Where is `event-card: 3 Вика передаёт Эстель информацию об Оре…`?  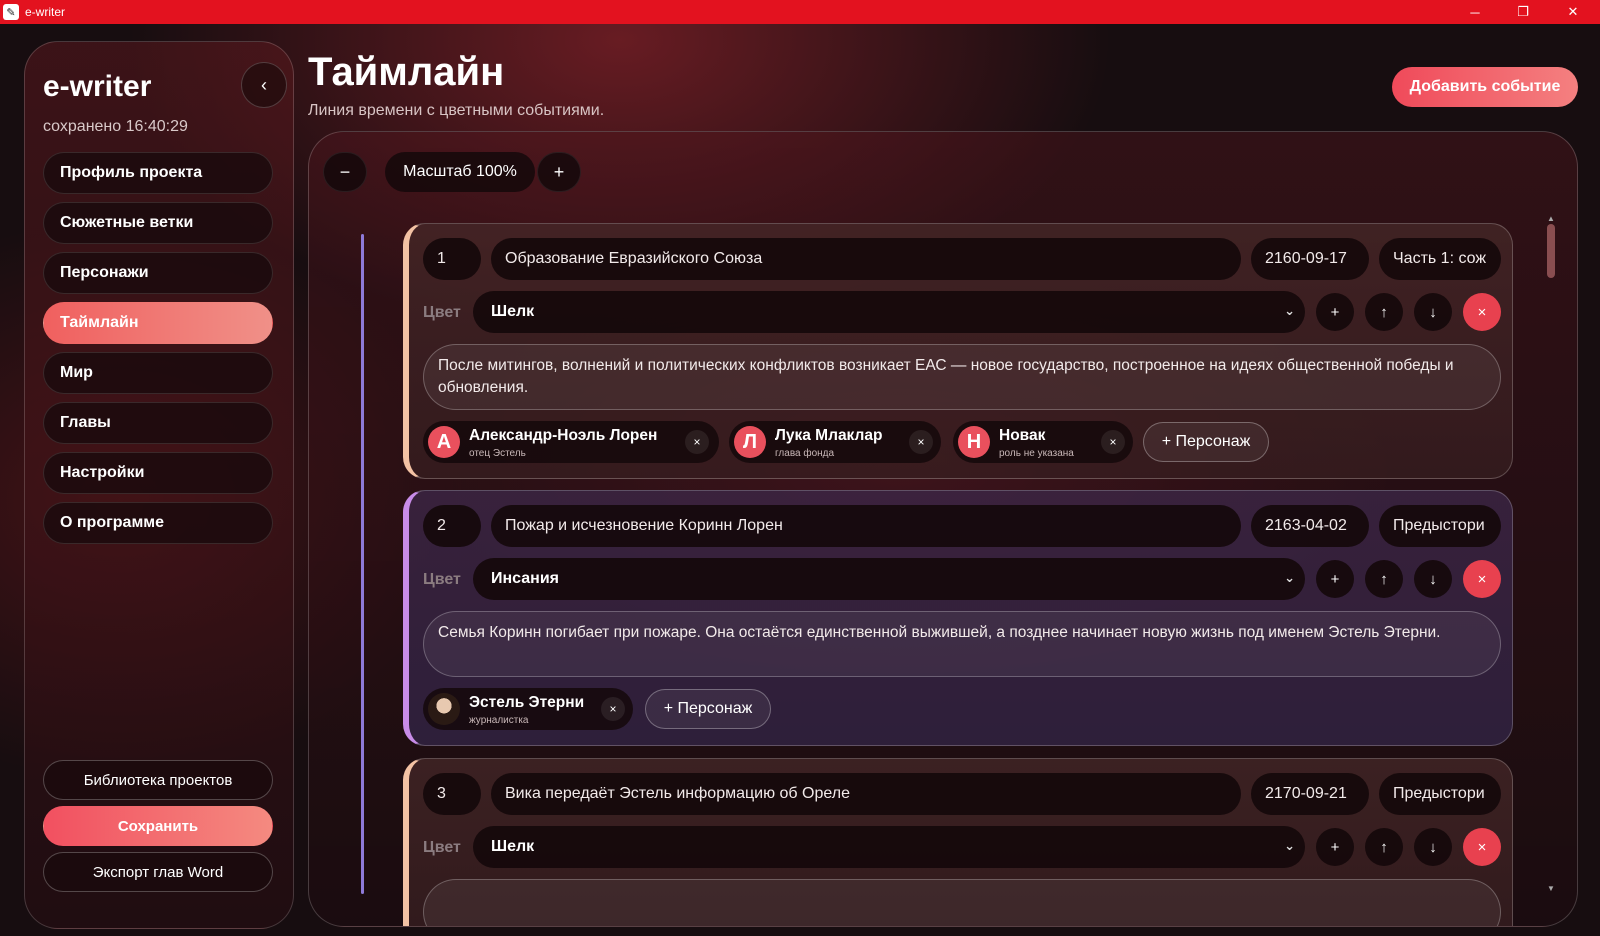
event-card: 3 Вика передаёт Эстель информацию об Оре… is located at coordinates (958, 842).